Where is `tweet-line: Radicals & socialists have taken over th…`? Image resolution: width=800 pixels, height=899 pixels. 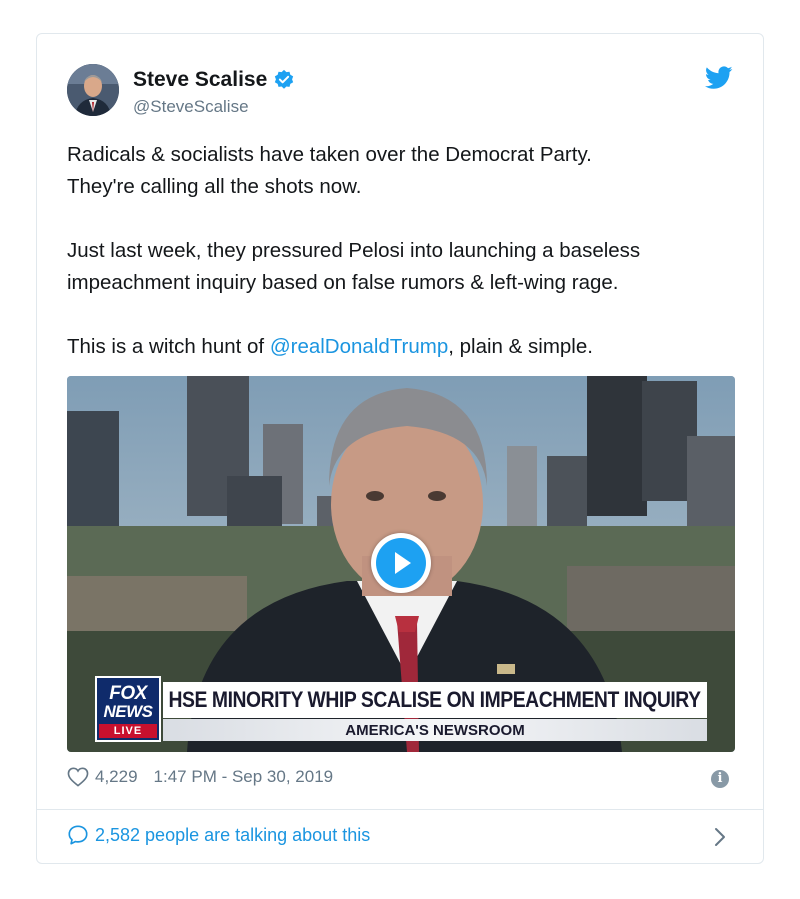 tweet-line: Radicals & socialists have taken over th… is located at coordinates (329, 154).